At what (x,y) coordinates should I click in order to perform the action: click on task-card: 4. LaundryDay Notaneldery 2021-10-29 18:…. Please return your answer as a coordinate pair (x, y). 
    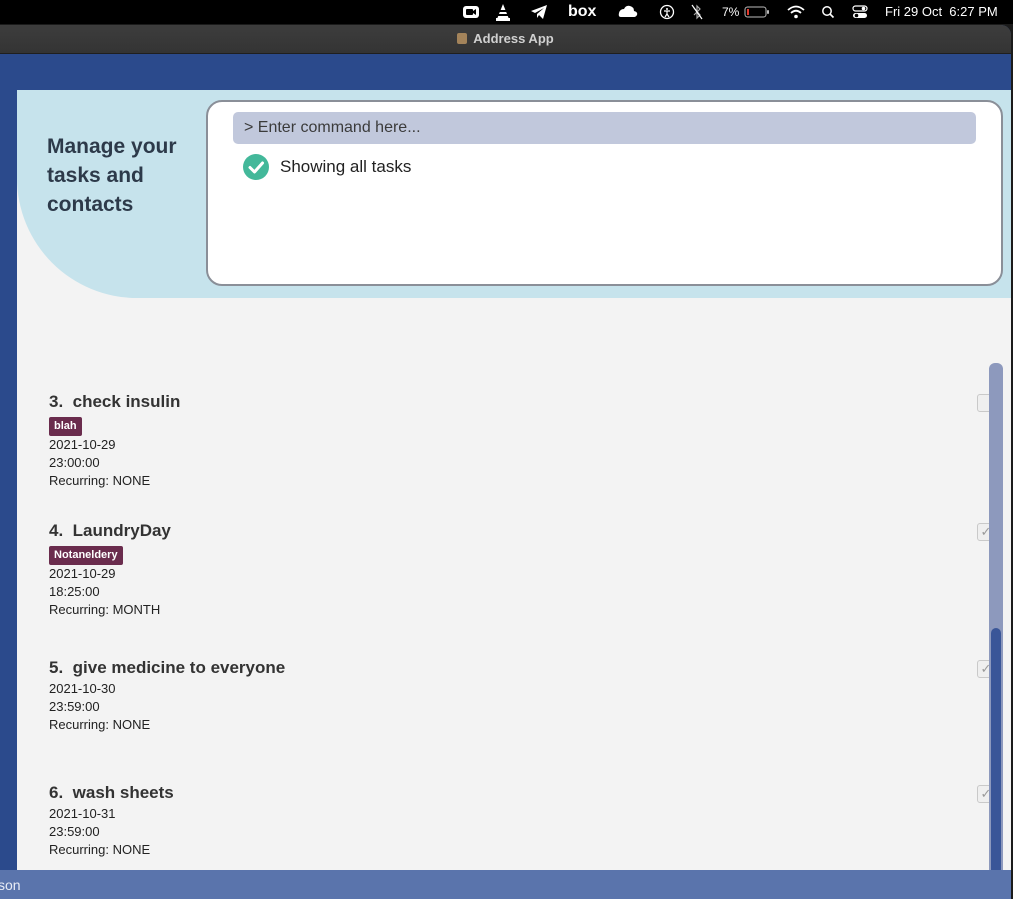
    Looking at the image, I should click on (522, 569).